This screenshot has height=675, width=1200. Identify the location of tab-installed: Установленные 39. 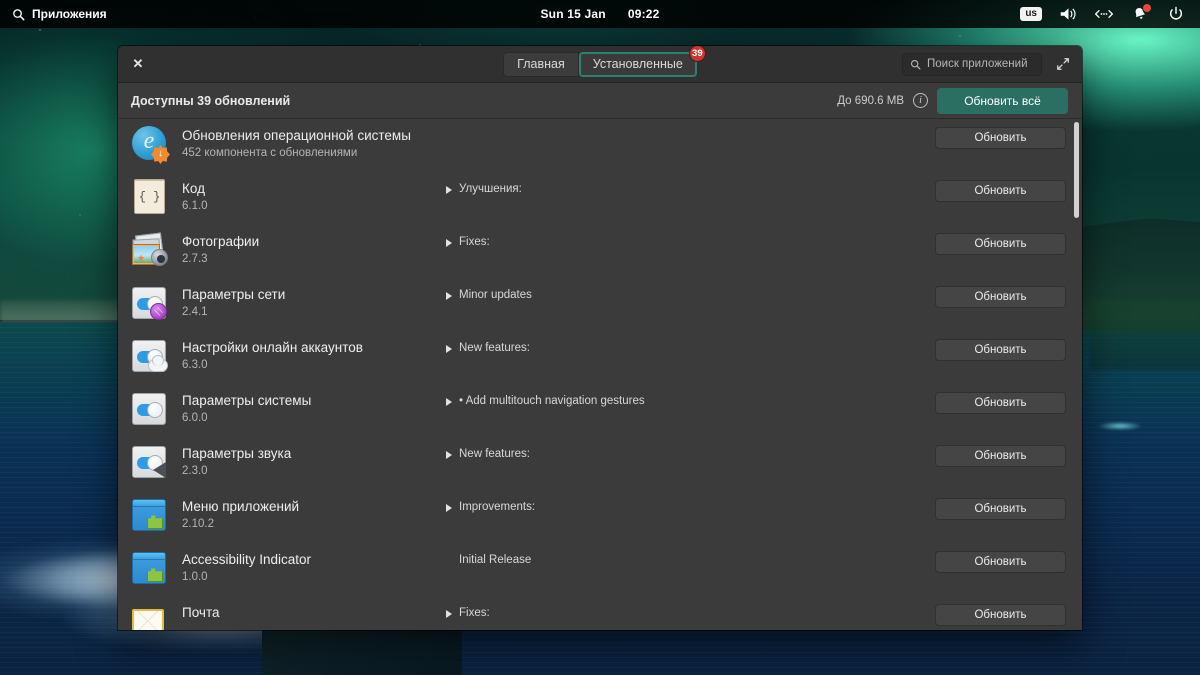
(642, 61).